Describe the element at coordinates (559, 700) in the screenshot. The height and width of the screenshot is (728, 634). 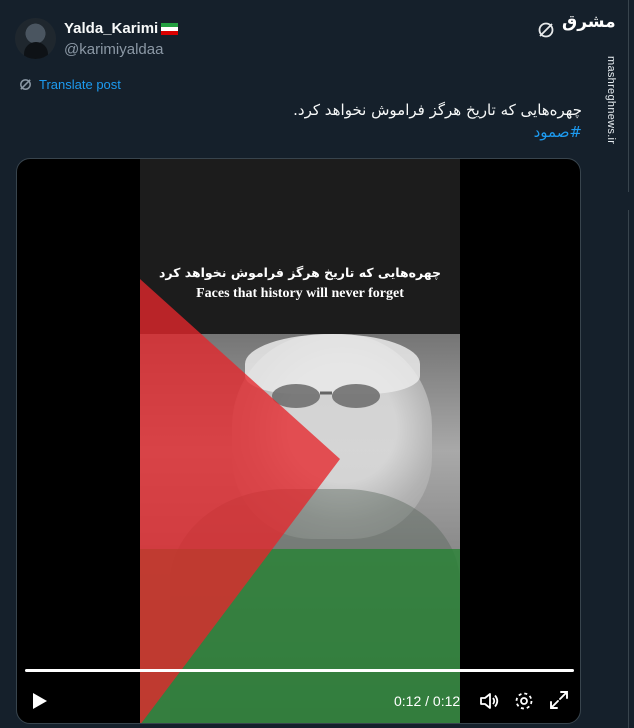
I see `fullscreen-icon` at that location.